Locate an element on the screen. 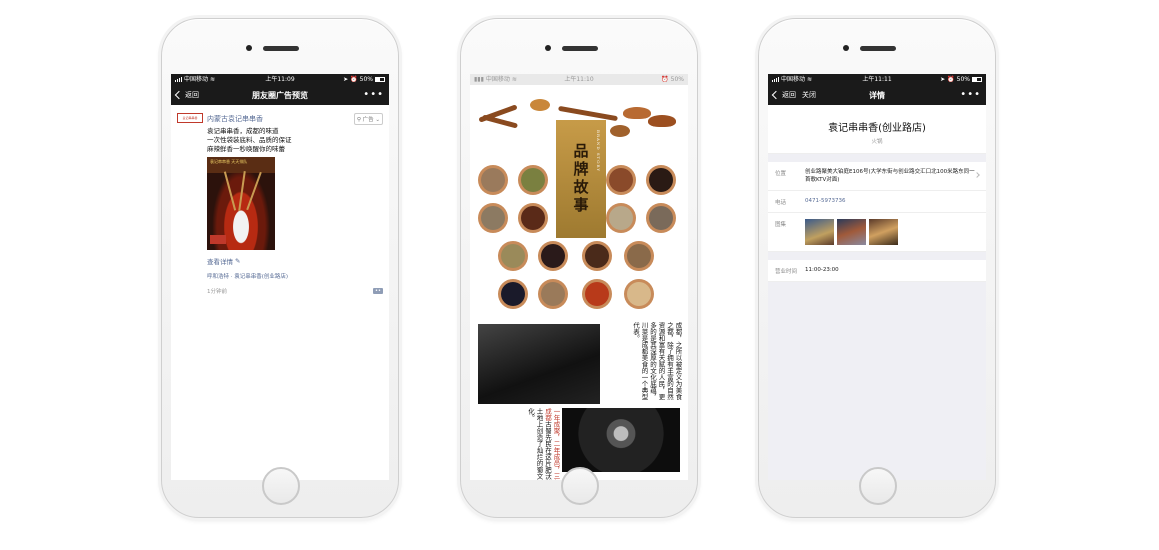 Image resolution: width=1159 pixels, height=550 pixels. sichuan-opera-photo is located at coordinates (621, 440).